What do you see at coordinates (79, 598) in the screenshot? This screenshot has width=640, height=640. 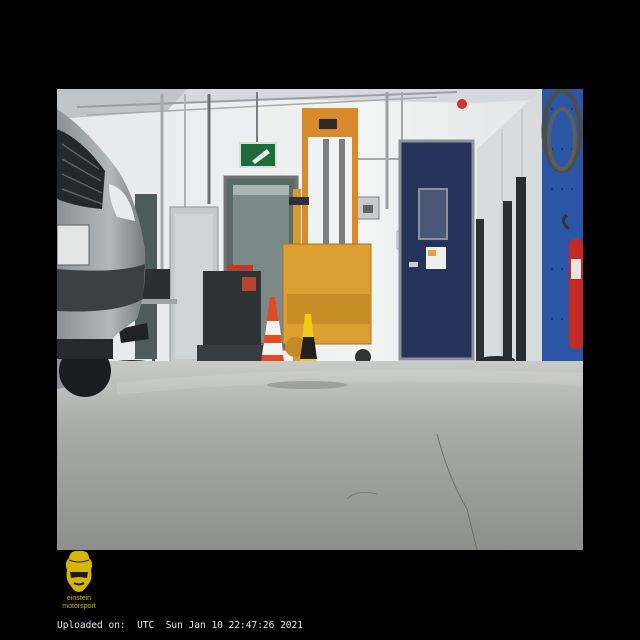 I see `logo-text-line1: einstein` at bounding box center [79, 598].